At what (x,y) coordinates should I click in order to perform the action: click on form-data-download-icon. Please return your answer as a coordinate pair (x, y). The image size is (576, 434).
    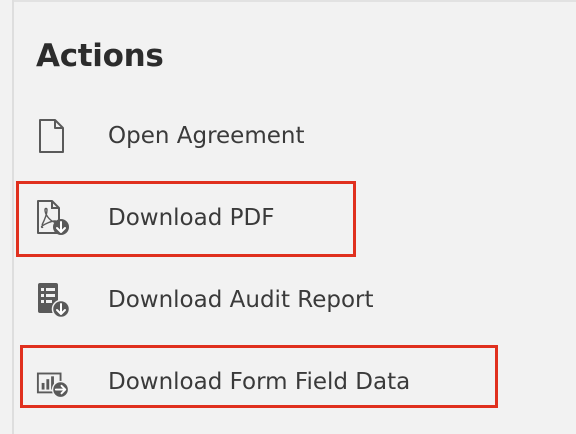
    Looking at the image, I should click on (53, 382).